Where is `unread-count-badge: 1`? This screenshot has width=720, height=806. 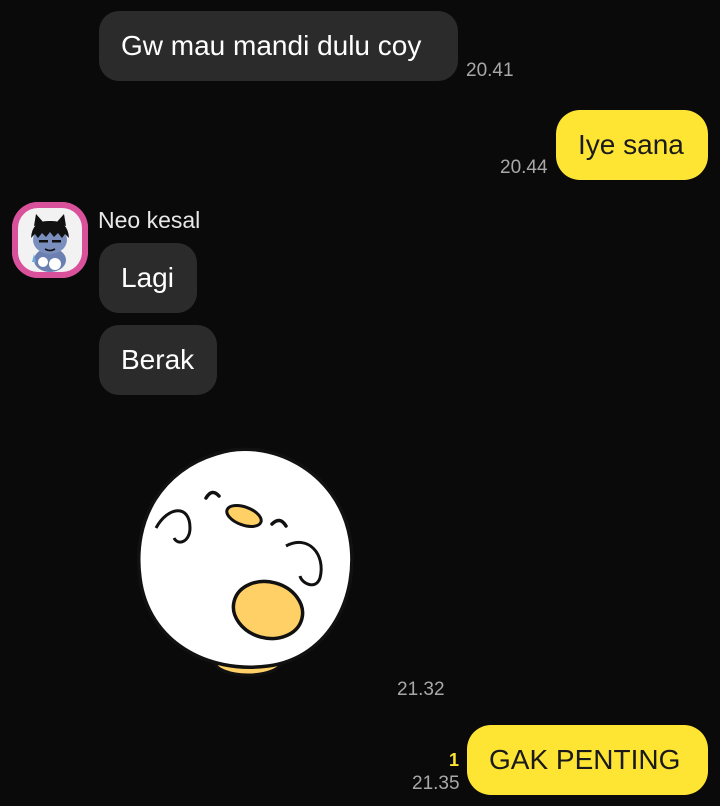 unread-count-badge: 1 is located at coordinates (454, 760).